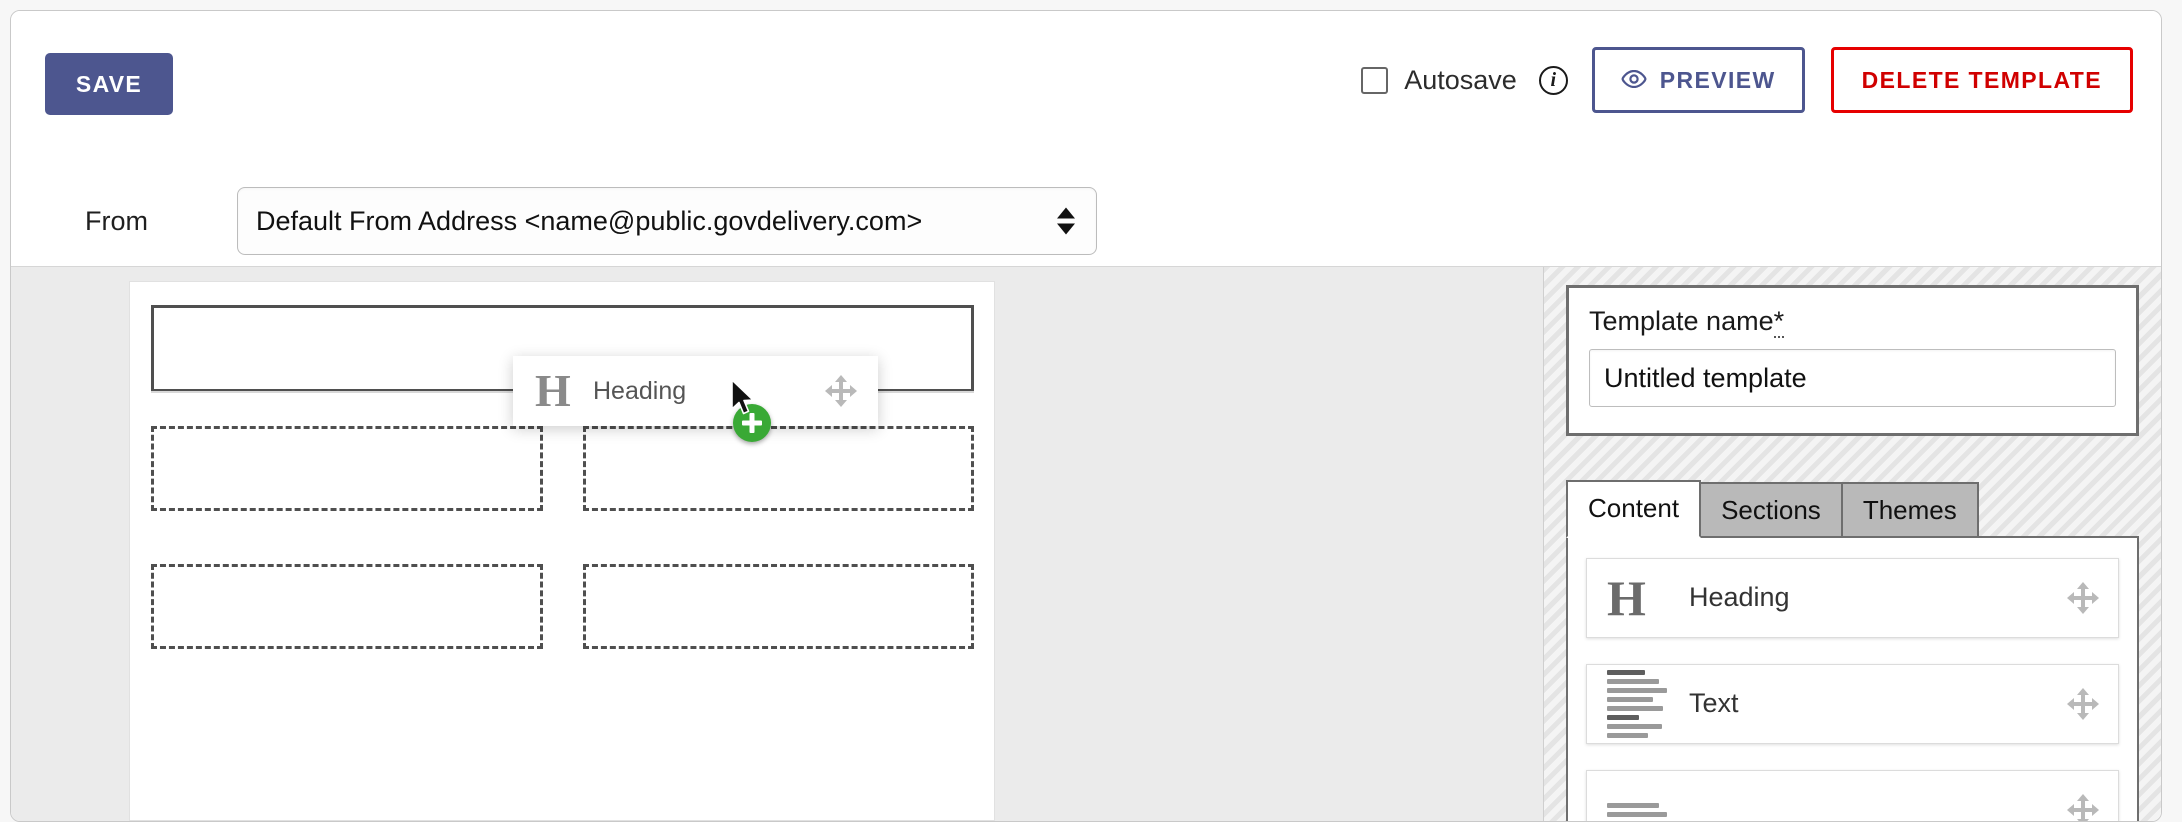 This screenshot has height=822, width=2182. Describe the element at coordinates (1852, 703) in the screenshot. I see `content-block-text: Text` at that location.